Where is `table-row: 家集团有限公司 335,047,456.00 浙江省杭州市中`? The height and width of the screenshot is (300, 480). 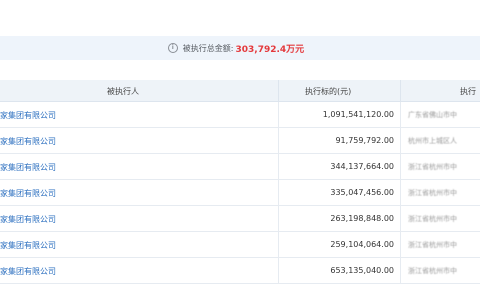
table-row: 家集团有限公司 335,047,456.00 浙江省杭州市中 is located at coordinates (240, 193).